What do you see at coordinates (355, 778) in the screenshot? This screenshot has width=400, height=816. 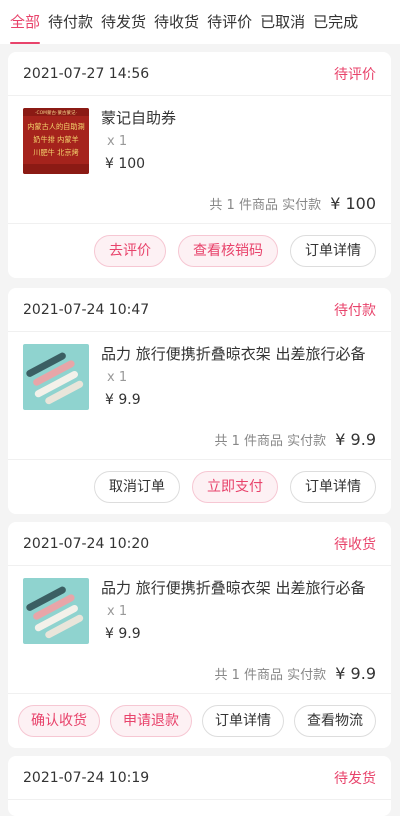 I see `order-status: 待发货` at bounding box center [355, 778].